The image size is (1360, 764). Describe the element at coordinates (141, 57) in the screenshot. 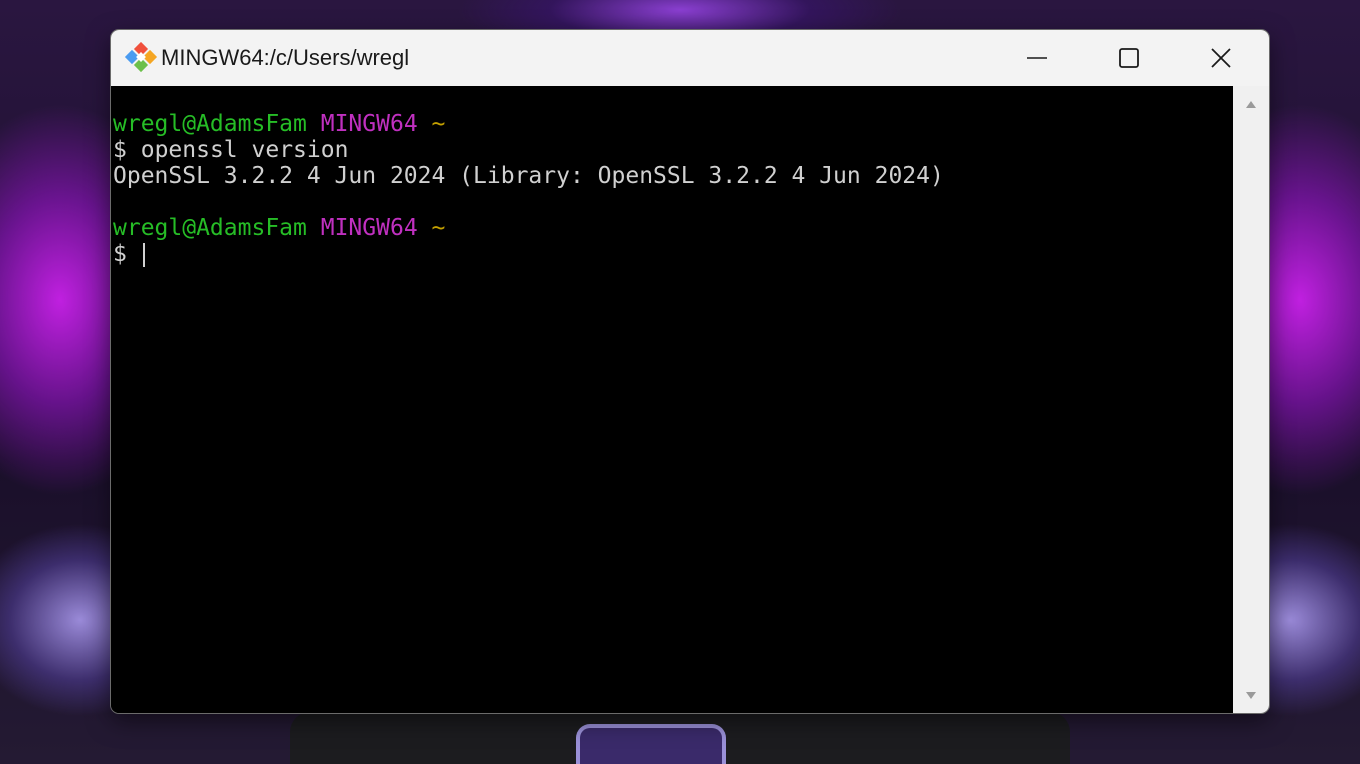

I see `git-bash-icon` at that location.